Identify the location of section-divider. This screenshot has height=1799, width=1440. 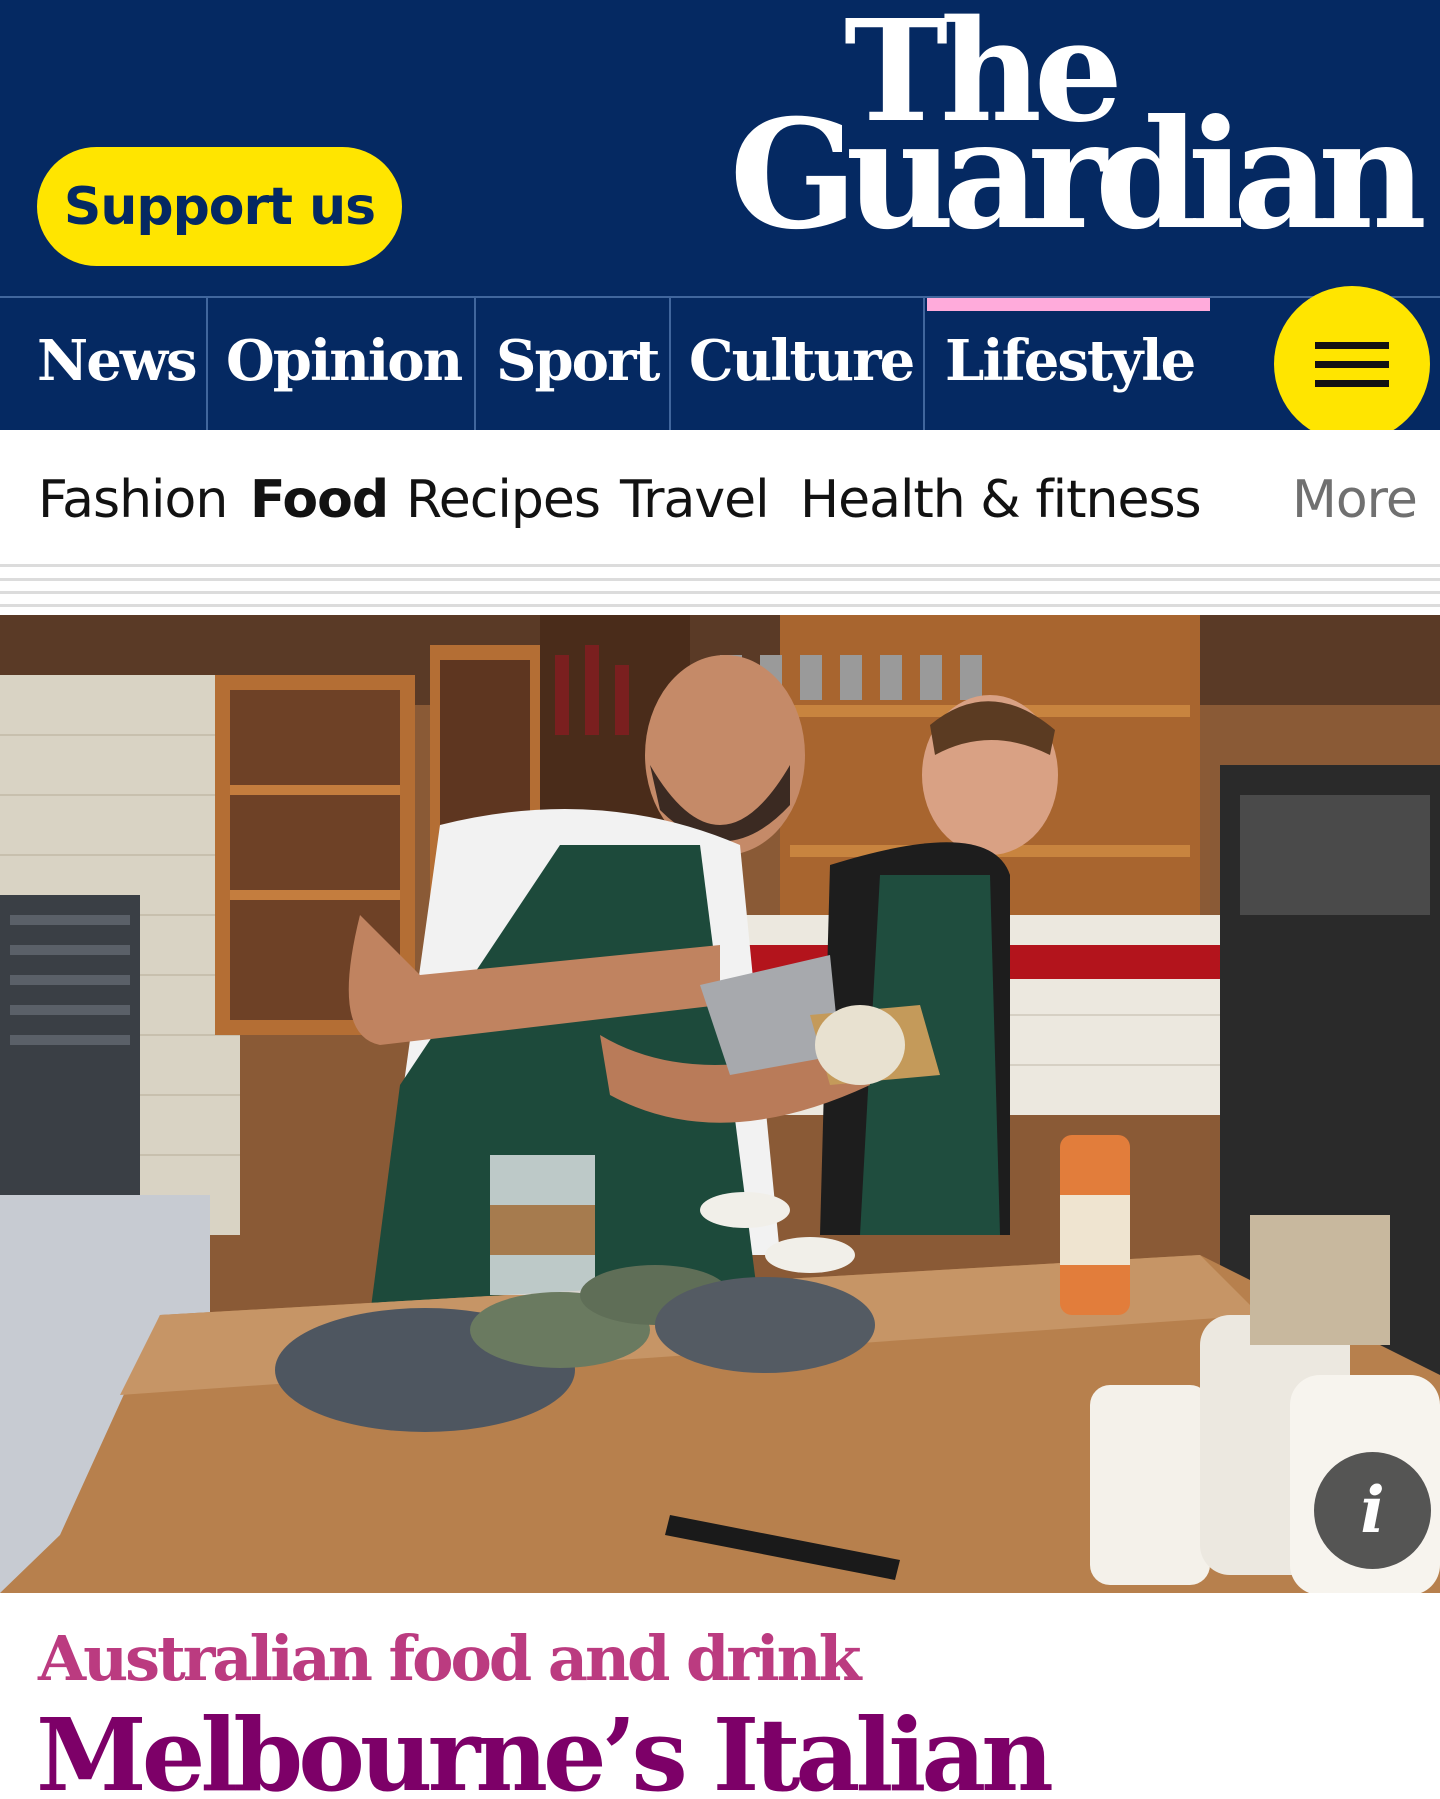
(720, 593).